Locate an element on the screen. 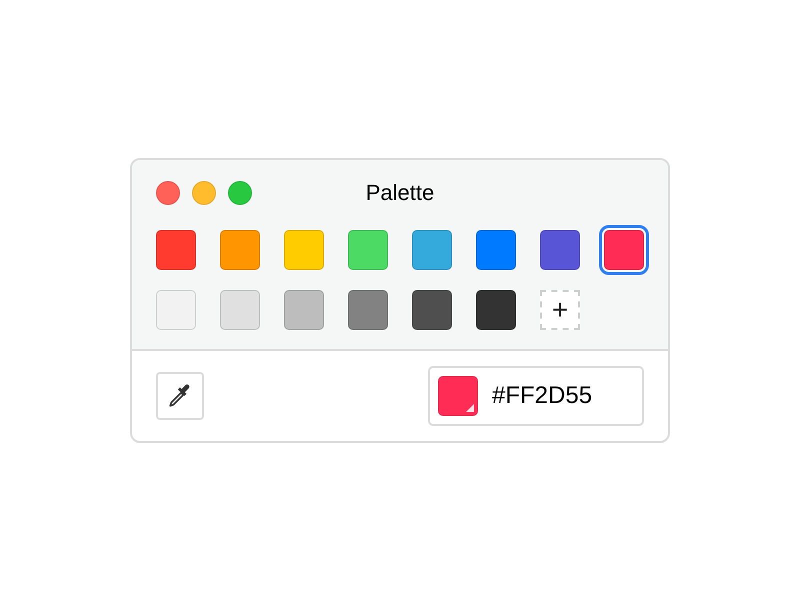 The height and width of the screenshot is (600, 800). hex-color-field: #FF2D55 is located at coordinates (536, 396).